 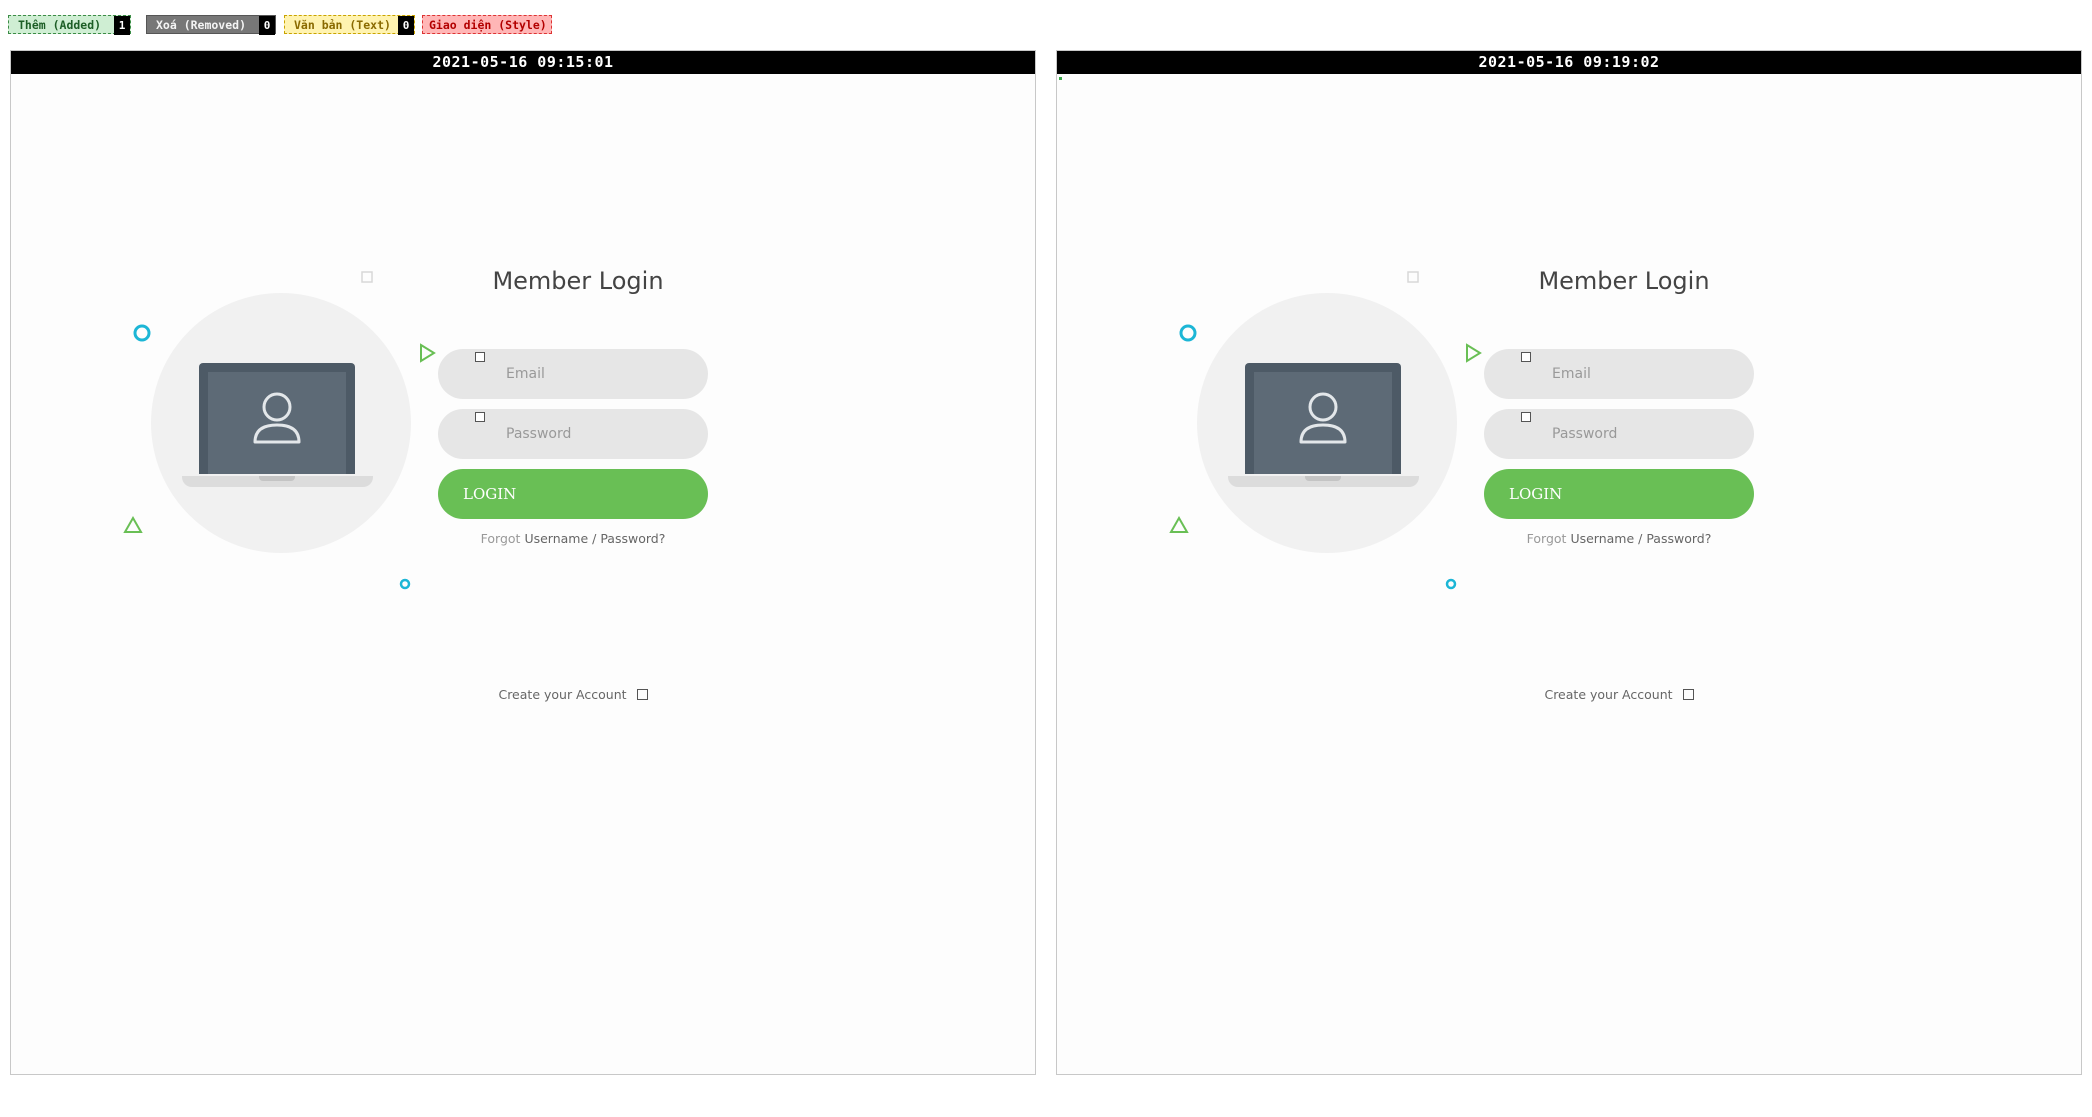 I want to click on legend-removed-badge: Xoá (Removed) 0, so click(x=211, y=25).